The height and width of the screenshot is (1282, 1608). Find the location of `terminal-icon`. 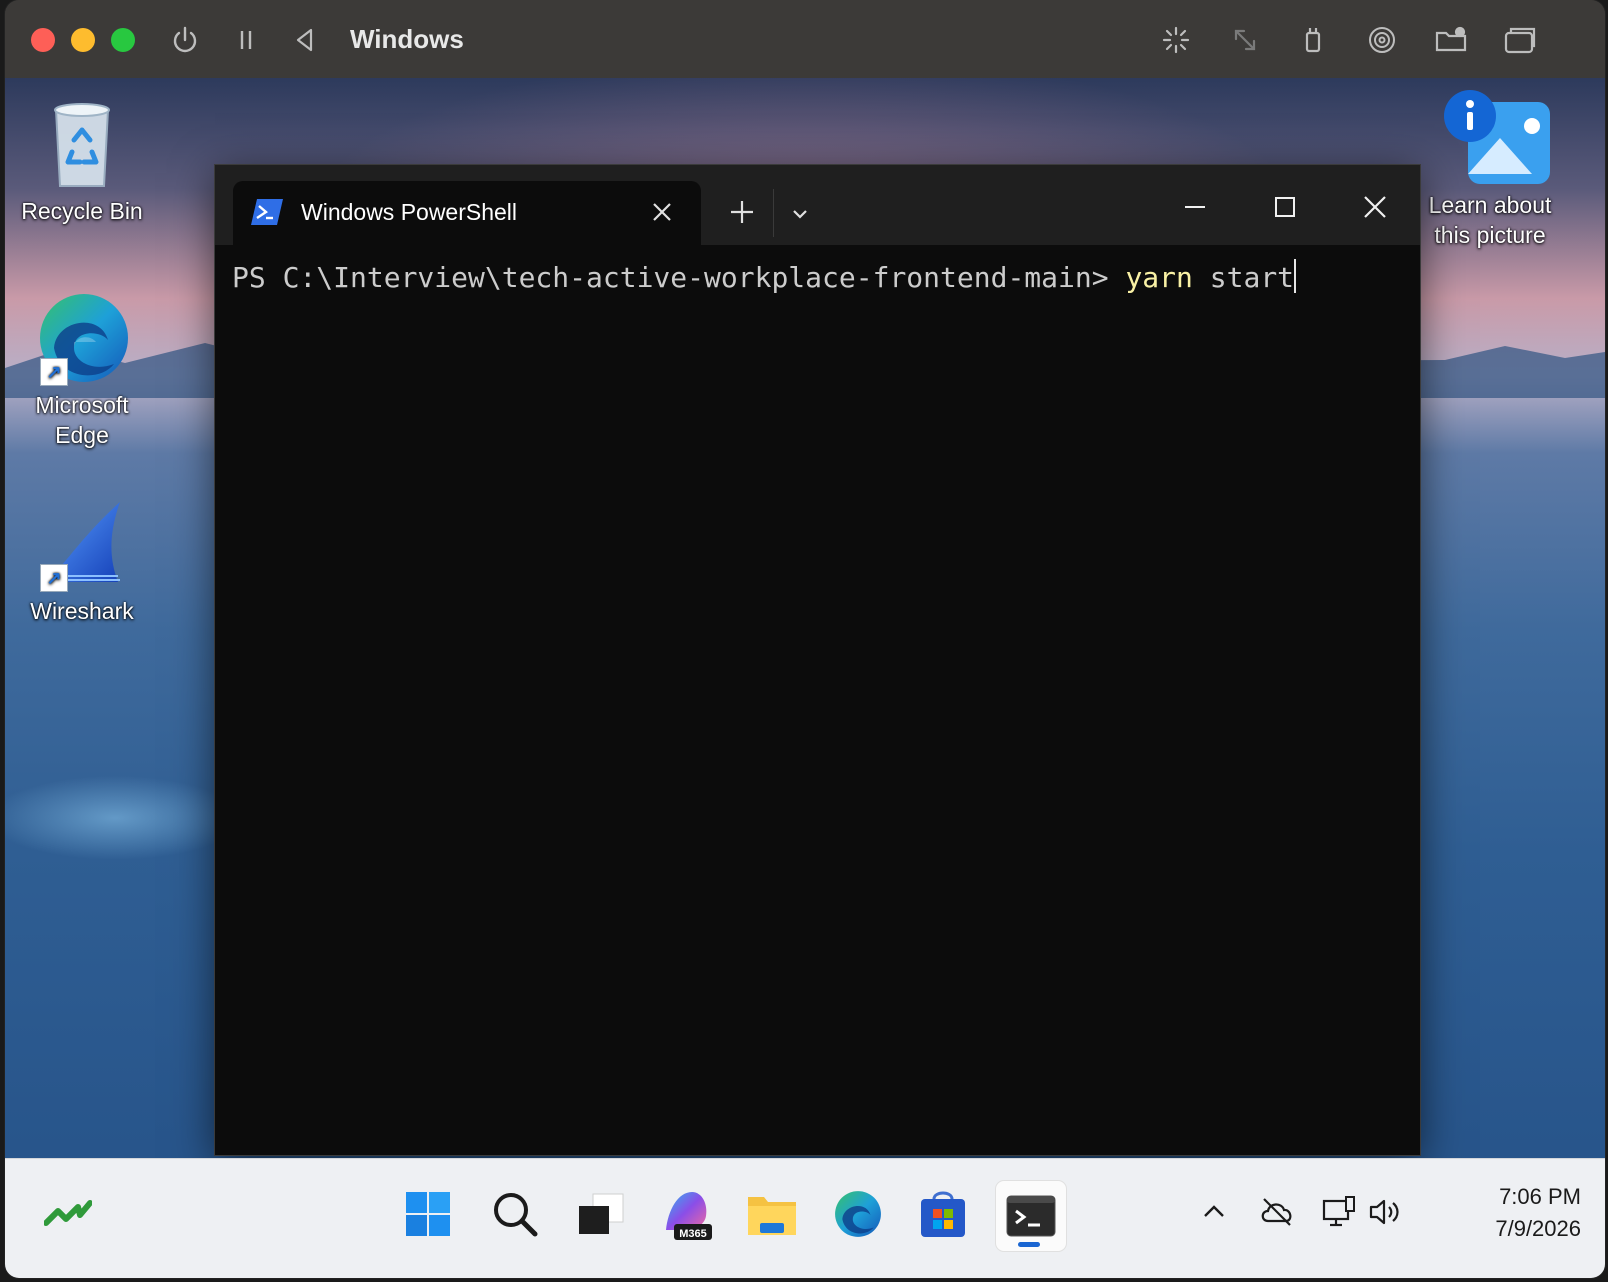

terminal-icon is located at coordinates (1031, 1216).